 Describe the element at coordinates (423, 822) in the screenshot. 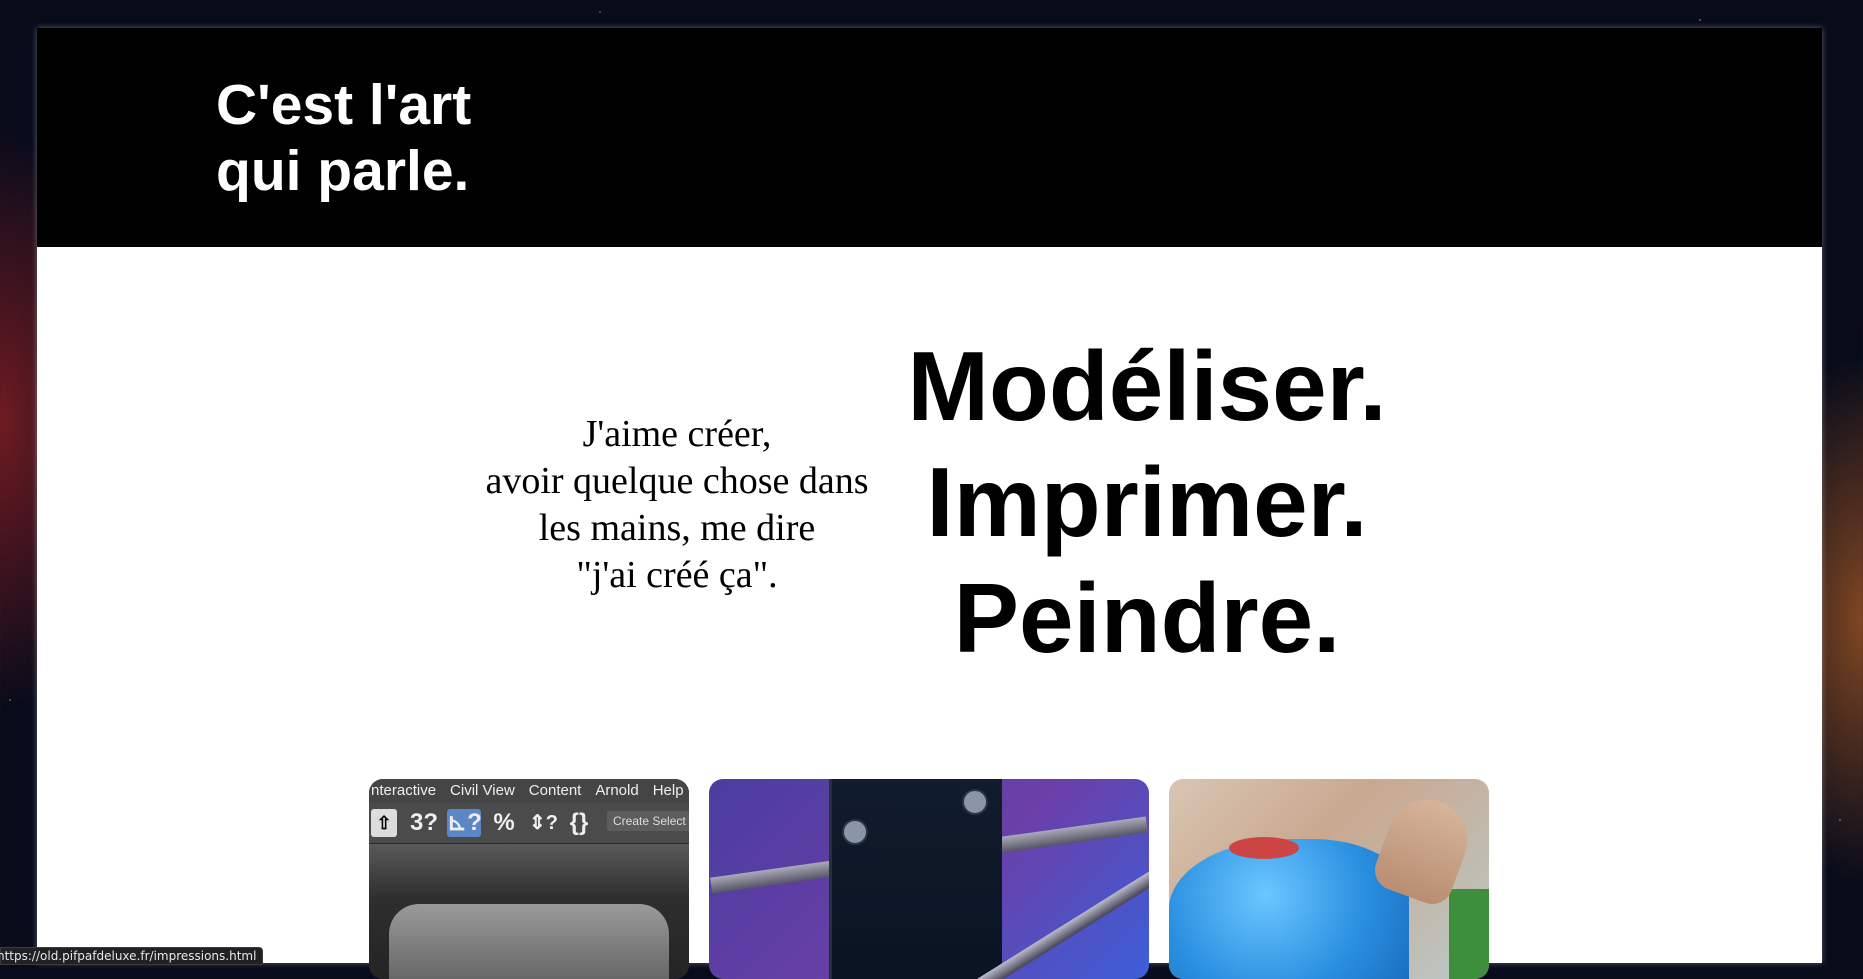

I see `snap-3d-icon: 3?` at that location.